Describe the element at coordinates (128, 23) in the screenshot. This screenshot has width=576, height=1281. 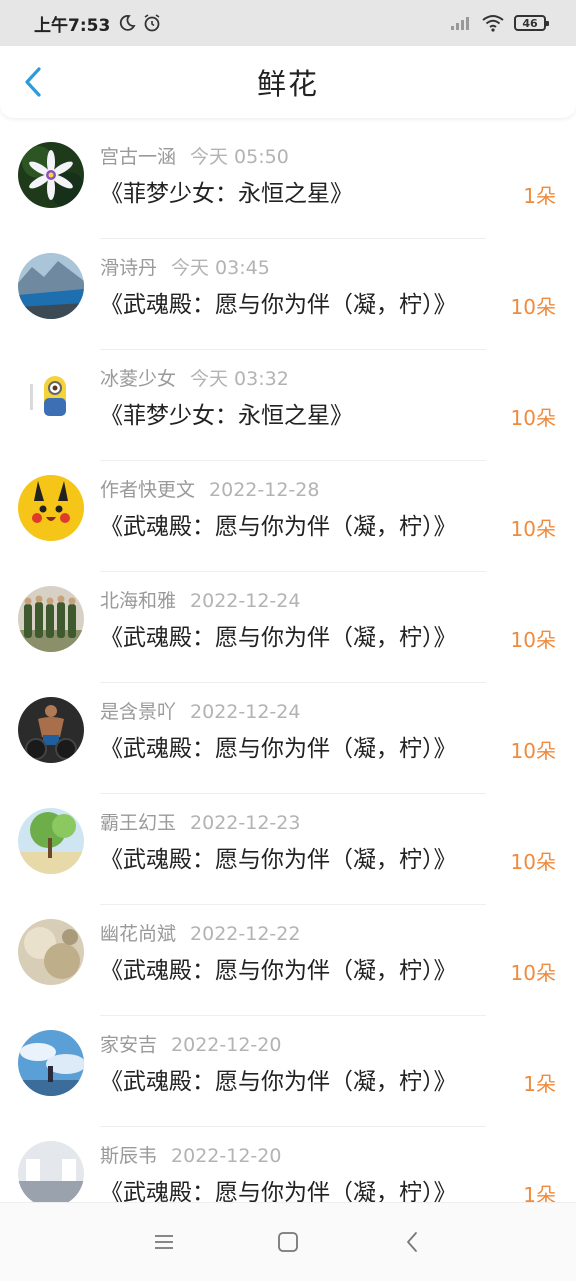
I see `moon-icon` at that location.